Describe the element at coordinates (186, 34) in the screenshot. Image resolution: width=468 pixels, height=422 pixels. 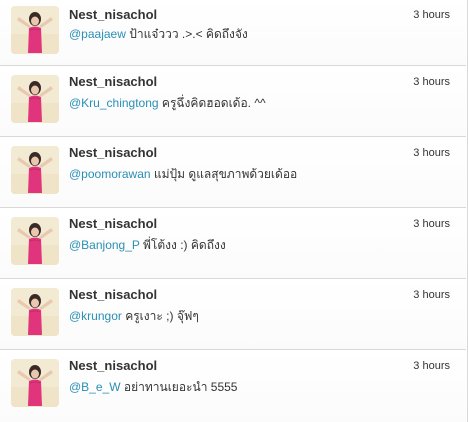
I see `tweet-message: ป้าแจ๋ววว .>.< คิดถึงจัง` at that location.